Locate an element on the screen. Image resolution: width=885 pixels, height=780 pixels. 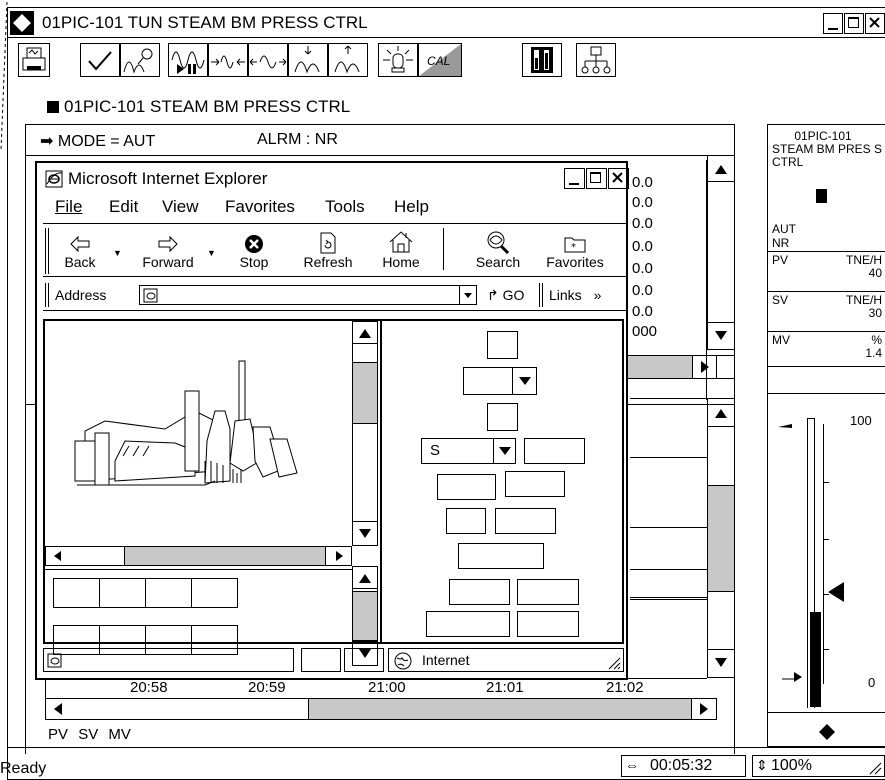
left-frame-vertical-scrollbar is located at coordinates (365, 433).